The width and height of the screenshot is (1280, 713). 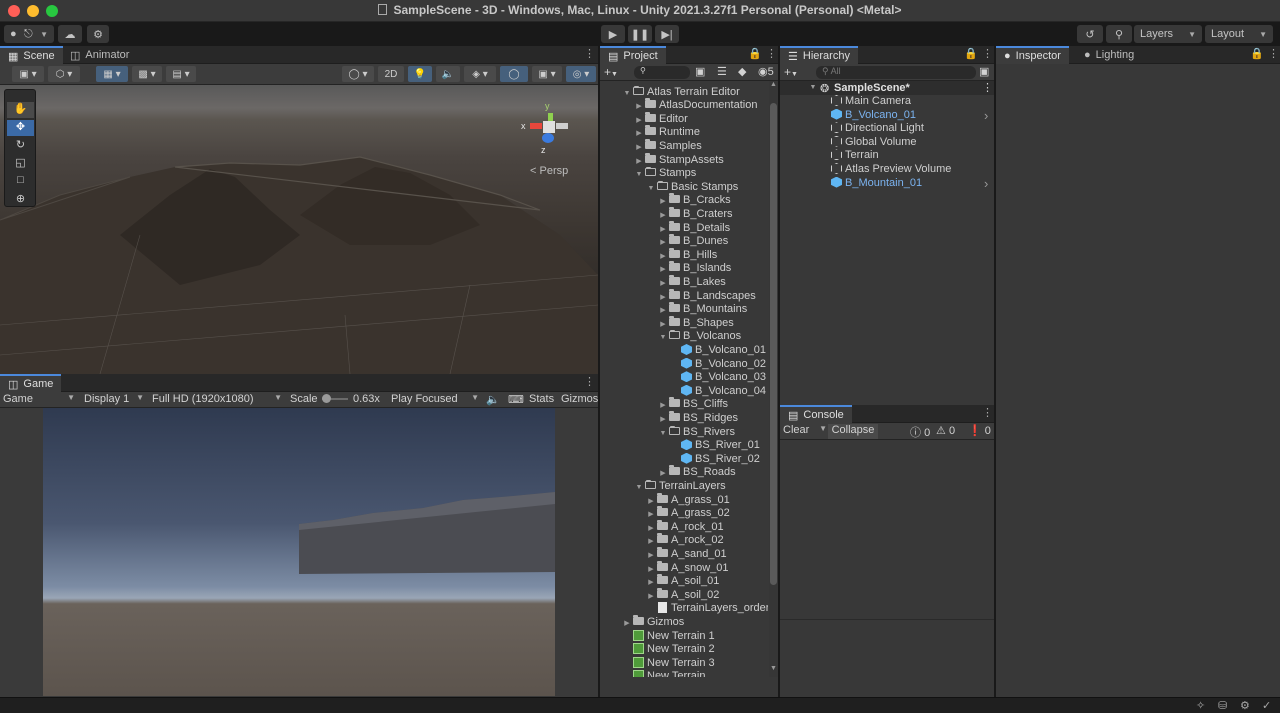 I want to click on project-tree-item: ▼ TerrainLayers, so click(x=680, y=487).